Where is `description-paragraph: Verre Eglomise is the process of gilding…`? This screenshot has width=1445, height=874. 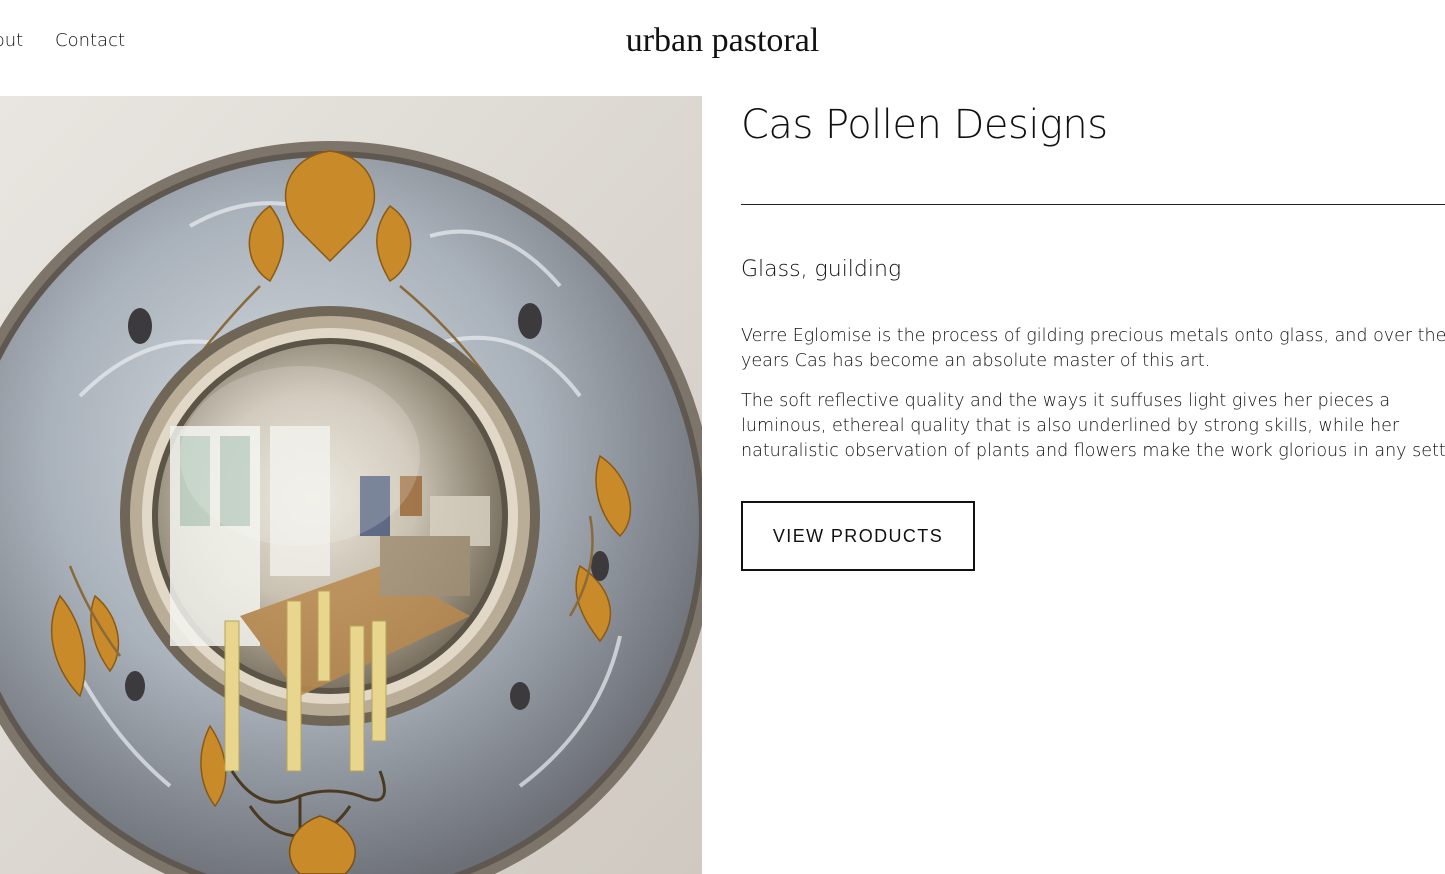
description-paragraph: Verre Eglomise is the process of gilding… is located at coordinates (1093, 348).